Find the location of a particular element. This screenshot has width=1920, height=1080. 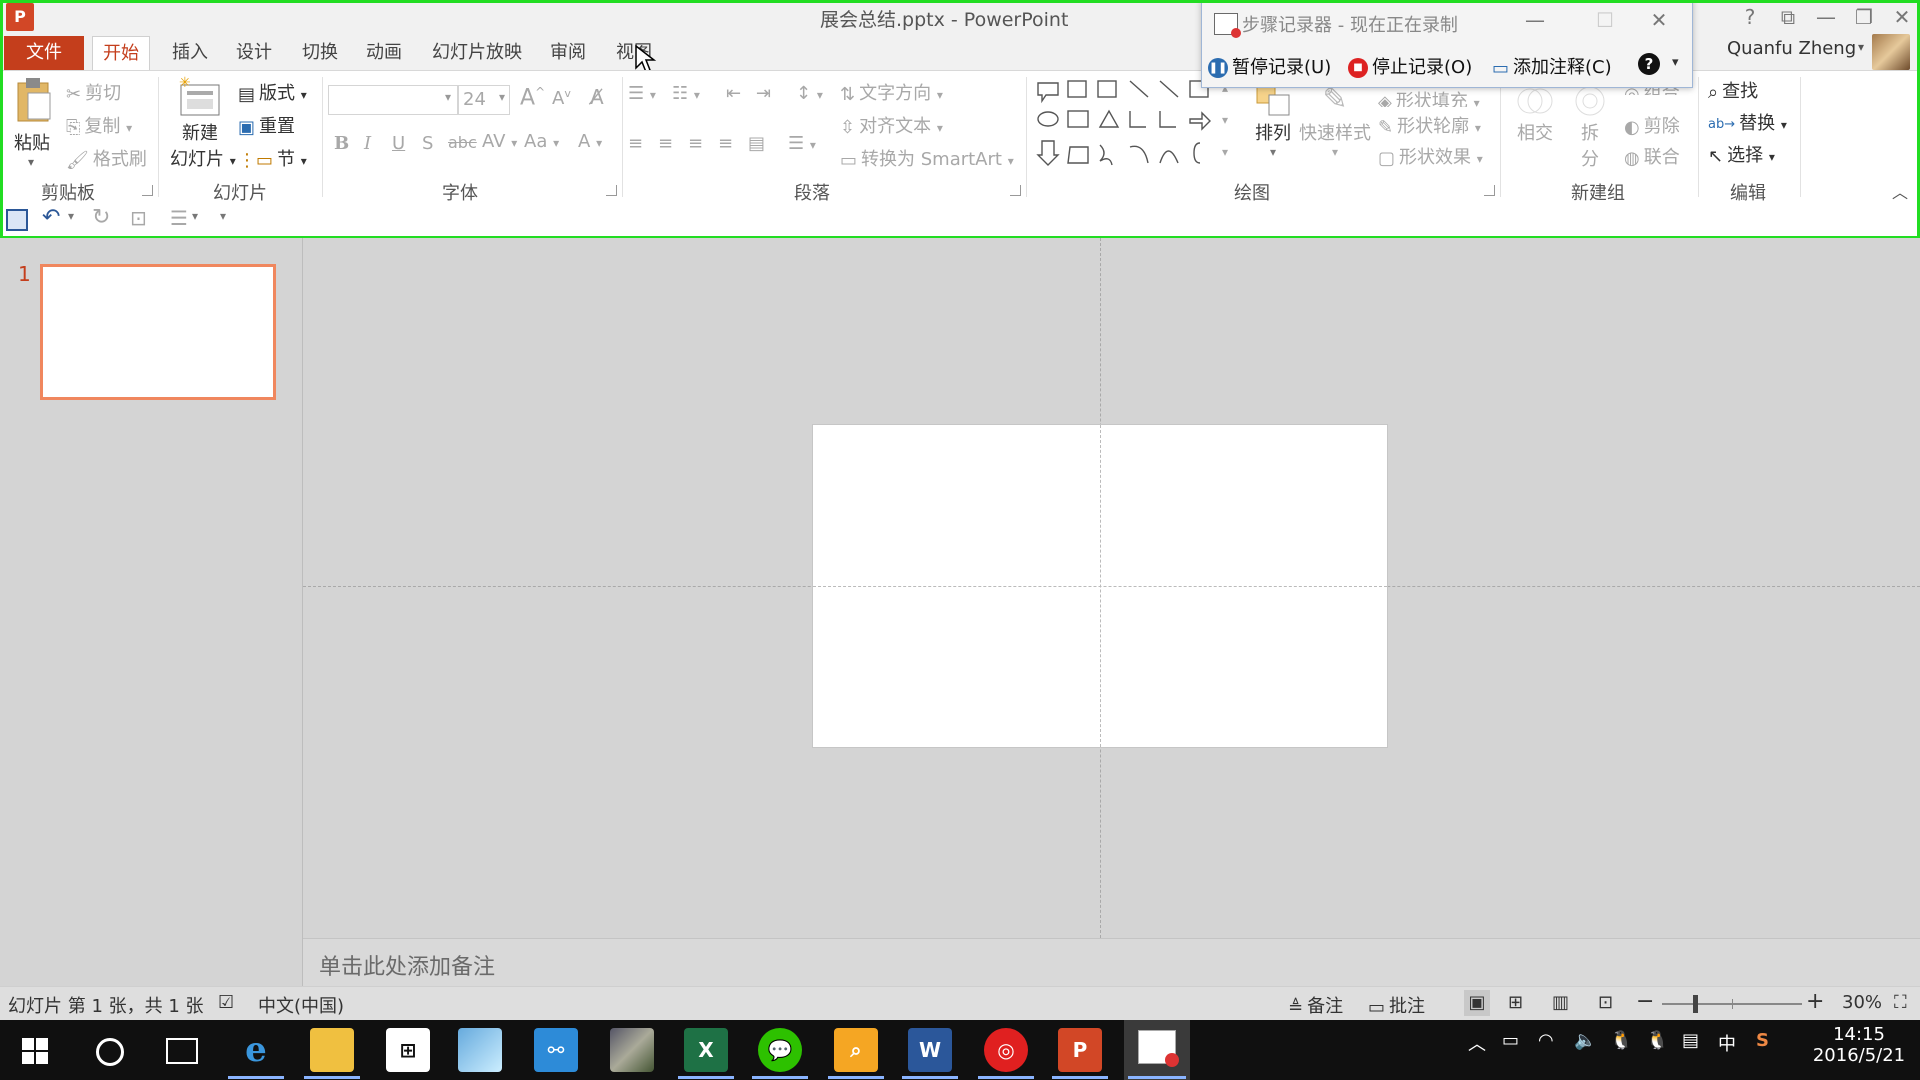

cut-button: ✂ 剪切 is located at coordinates (93, 92).